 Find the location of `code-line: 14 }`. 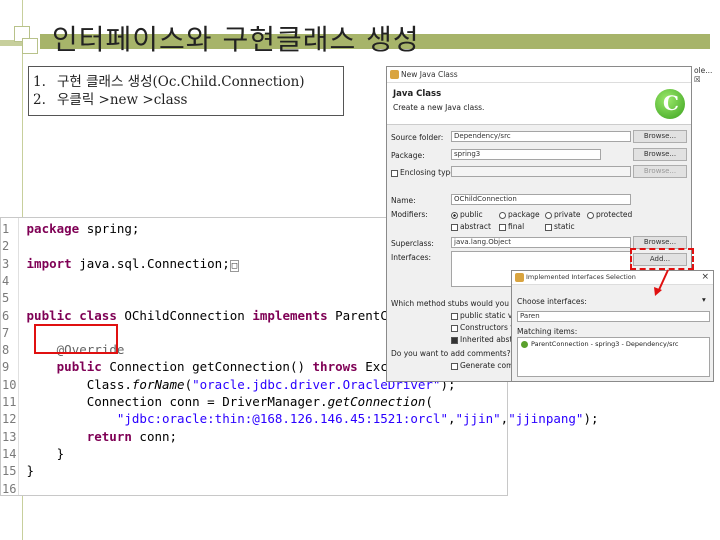

code-line: 14 } is located at coordinates (254, 454).